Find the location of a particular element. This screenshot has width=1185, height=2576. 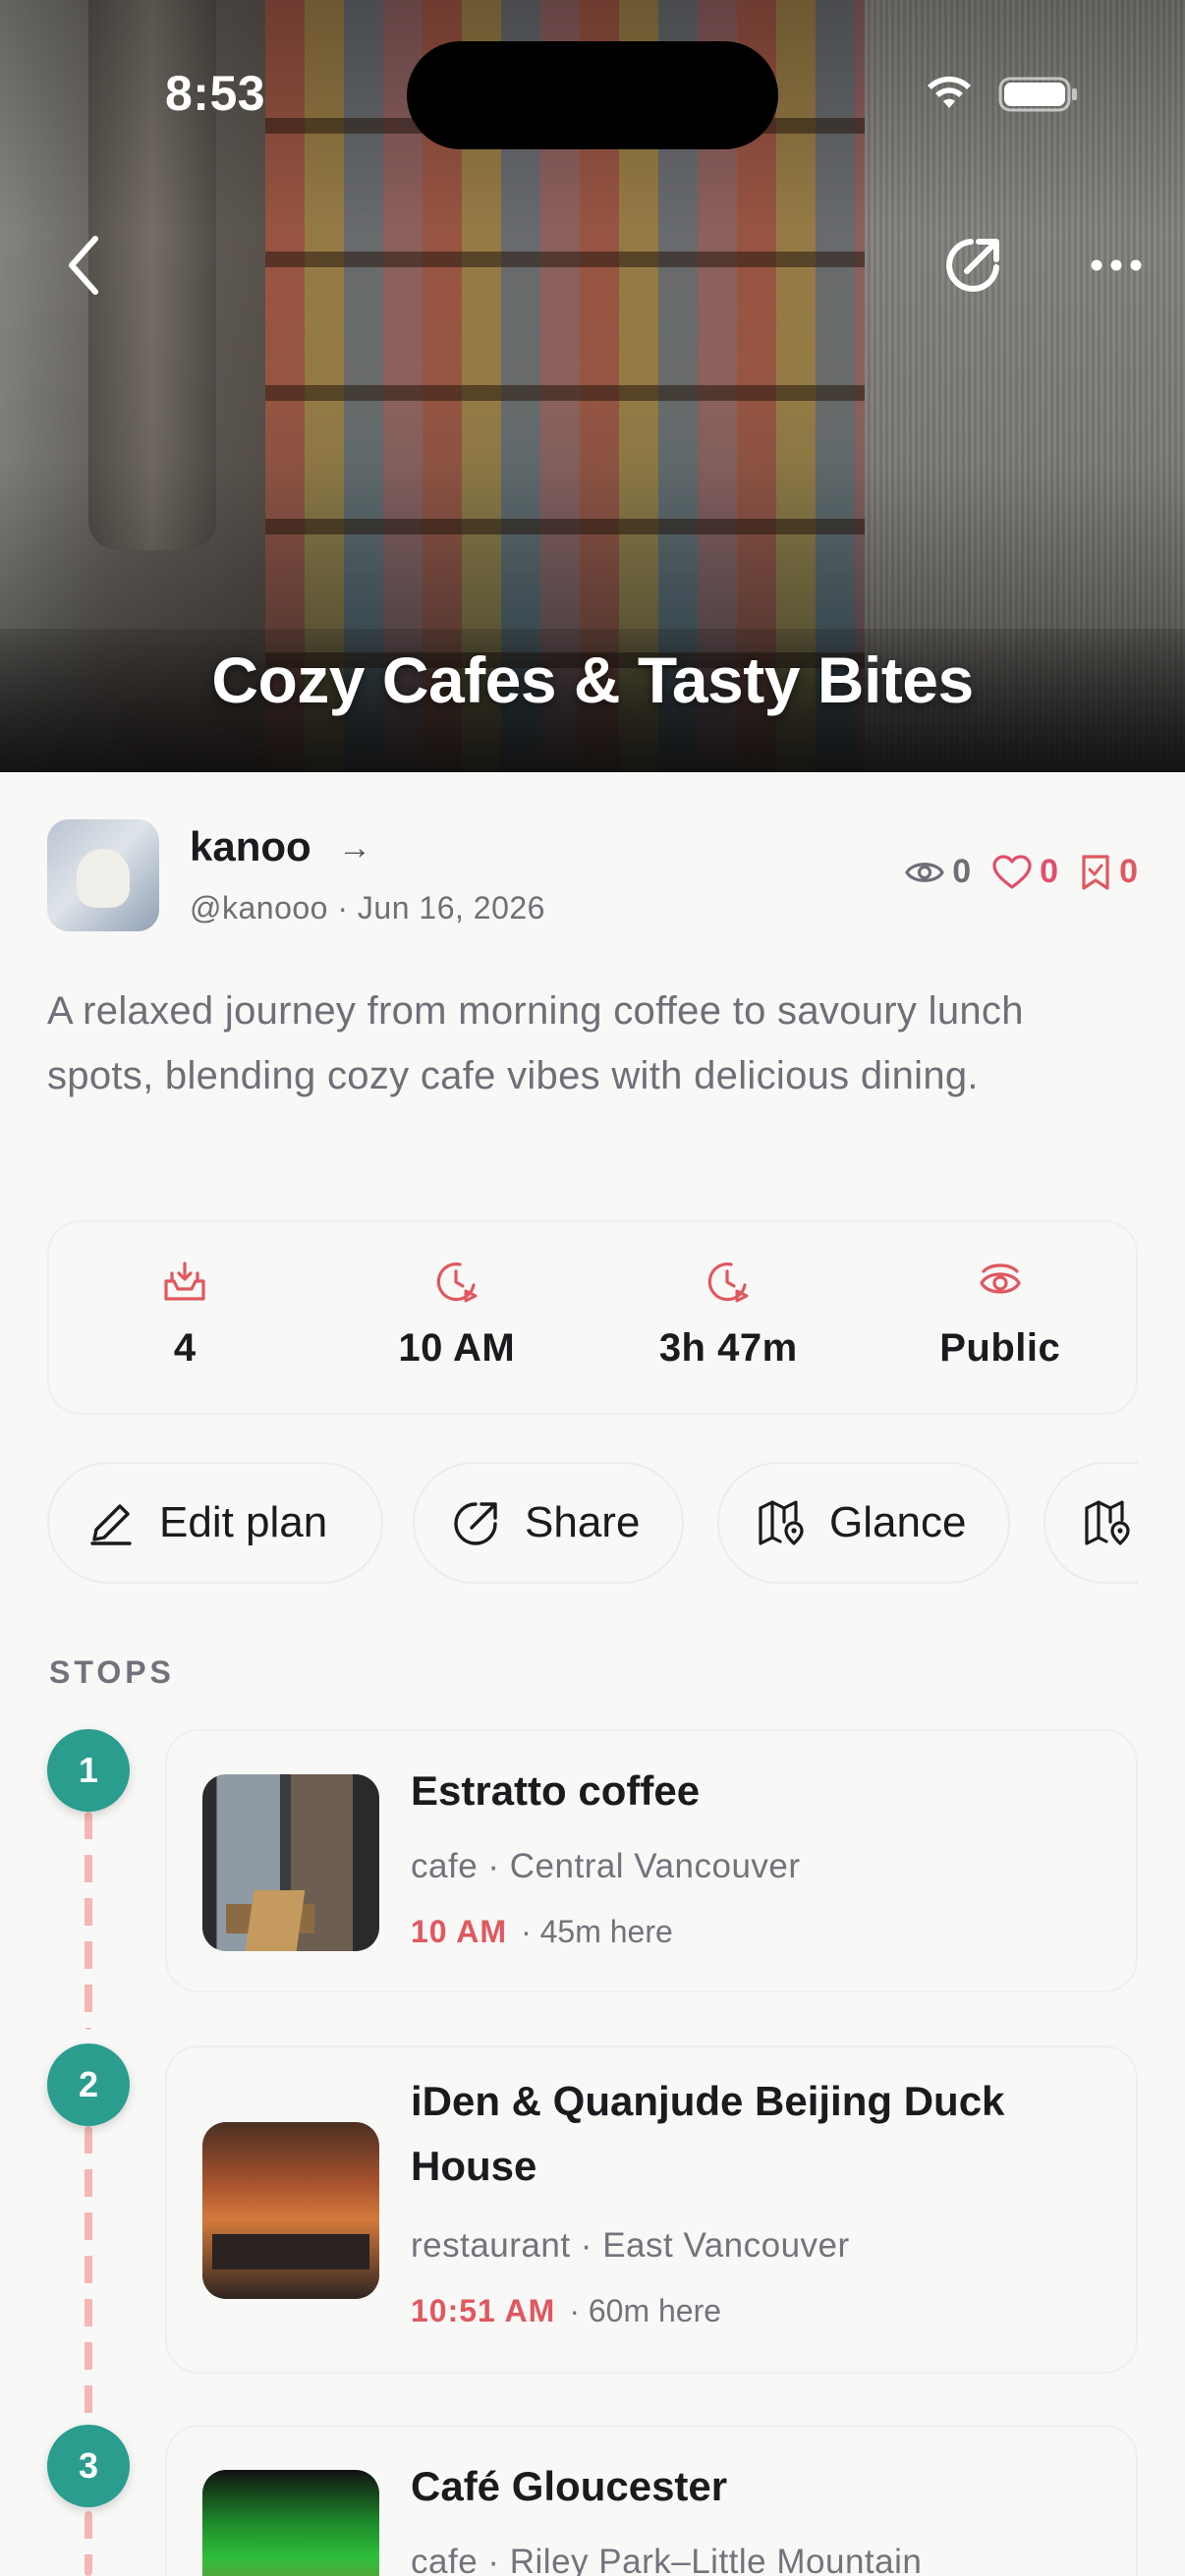

stop-name: iDen & Quanjude Beijing Duck House is located at coordinates (708, 2133).